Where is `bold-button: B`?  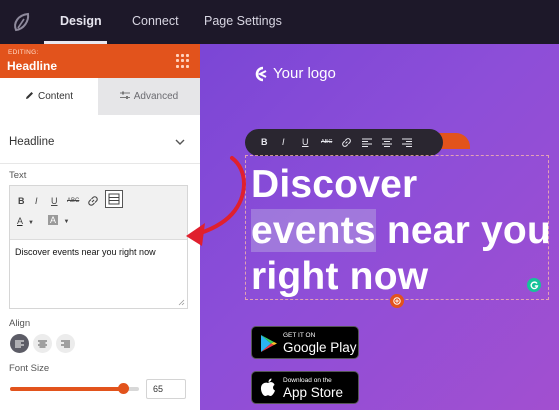
bold-button: B is located at coordinates (21, 201).